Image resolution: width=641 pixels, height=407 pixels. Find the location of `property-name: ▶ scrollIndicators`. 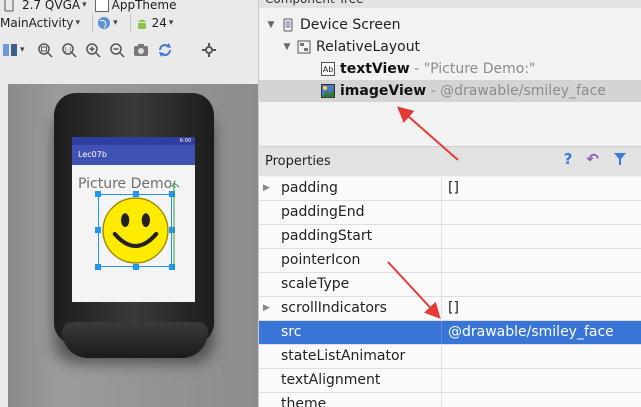

property-name: ▶ scrollIndicators is located at coordinates (350, 308).